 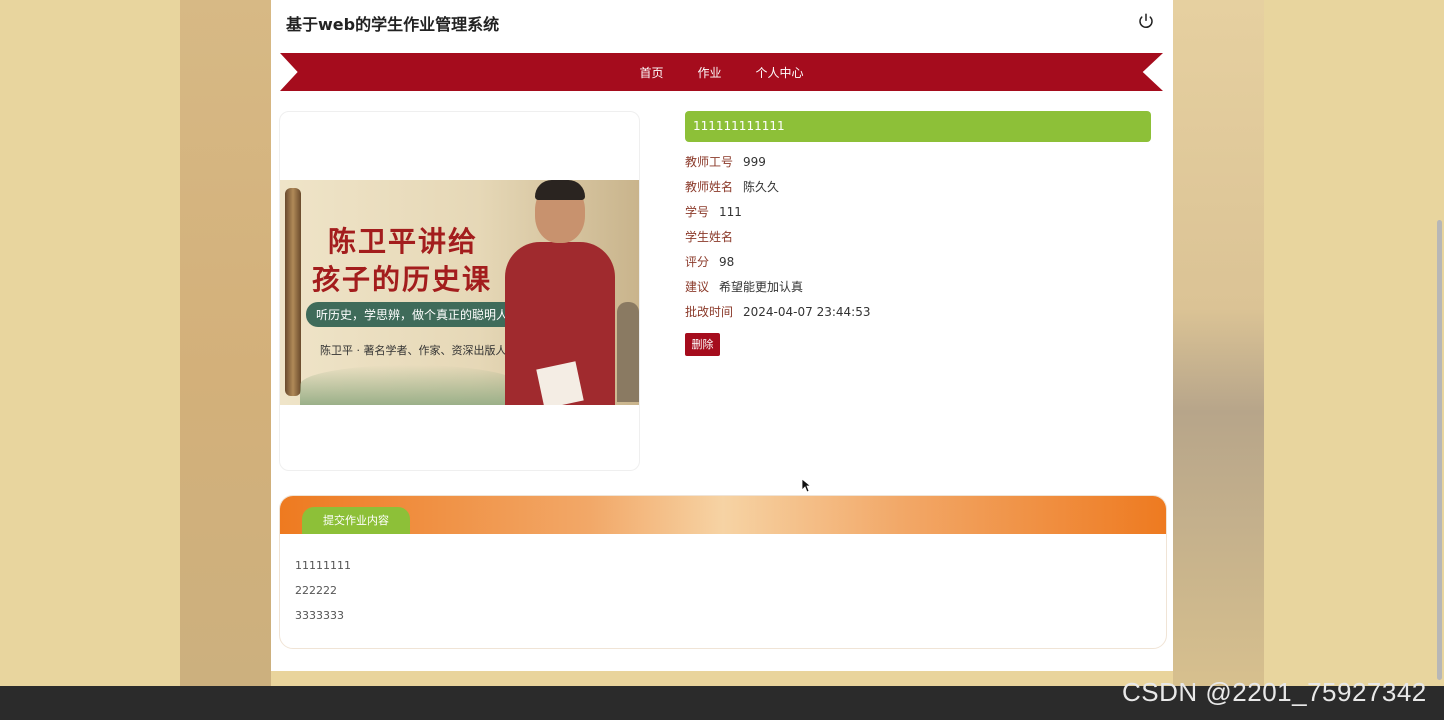 What do you see at coordinates (410, 385) in the screenshot?
I see `hills-decoration` at bounding box center [410, 385].